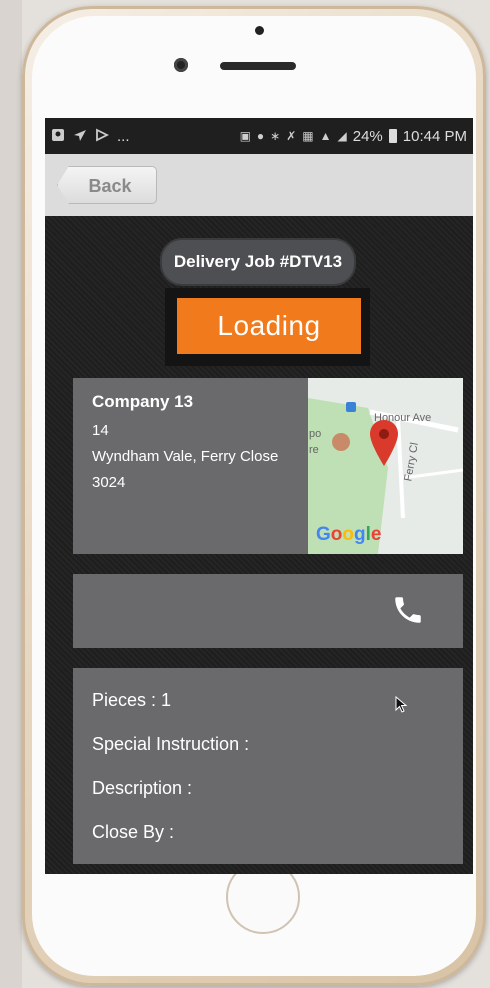 This screenshot has width=490, height=988. I want to click on bluetooth-icon: ∗, so click(275, 136).